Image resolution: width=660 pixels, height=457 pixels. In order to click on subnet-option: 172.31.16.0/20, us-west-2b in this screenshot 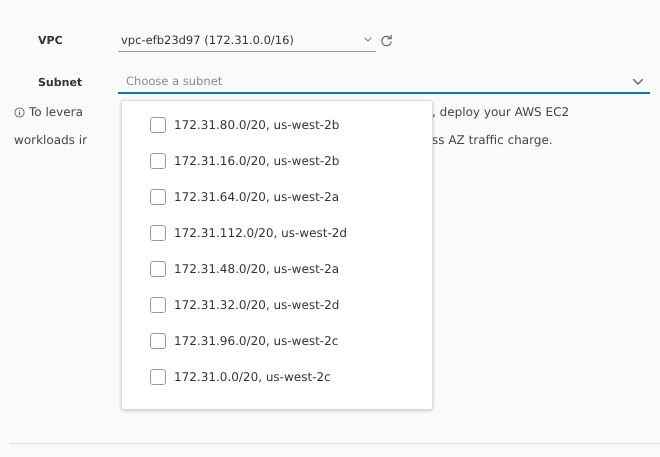, I will do `click(291, 161)`.